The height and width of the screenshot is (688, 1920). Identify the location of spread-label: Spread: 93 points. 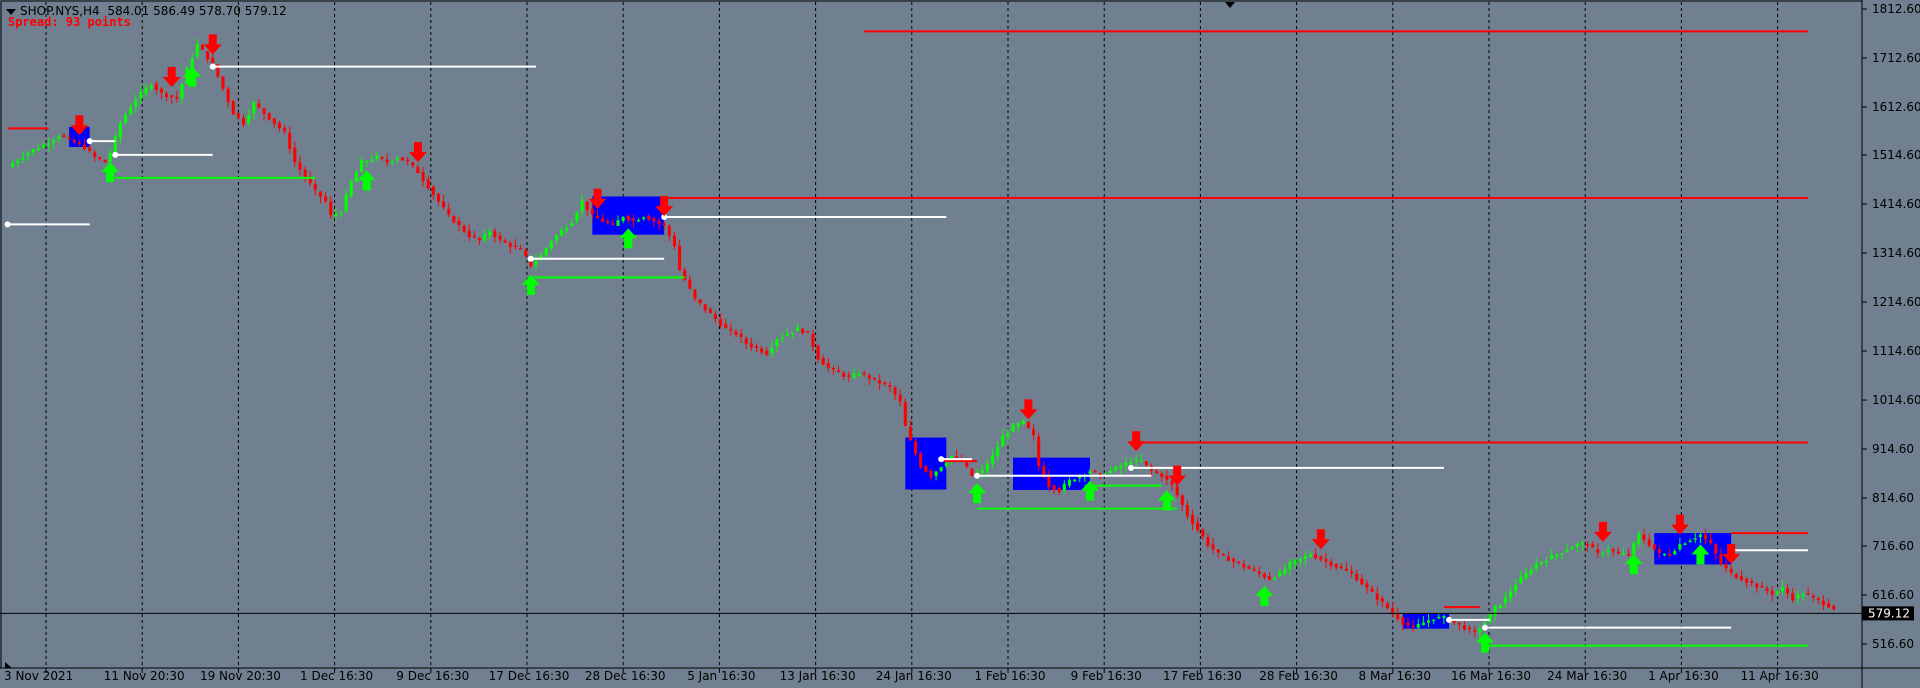
(69, 22).